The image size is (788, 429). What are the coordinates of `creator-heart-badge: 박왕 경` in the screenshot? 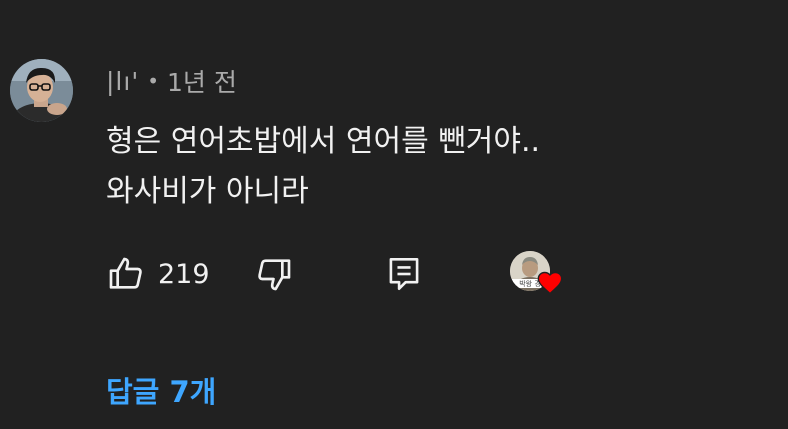 It's located at (538, 275).